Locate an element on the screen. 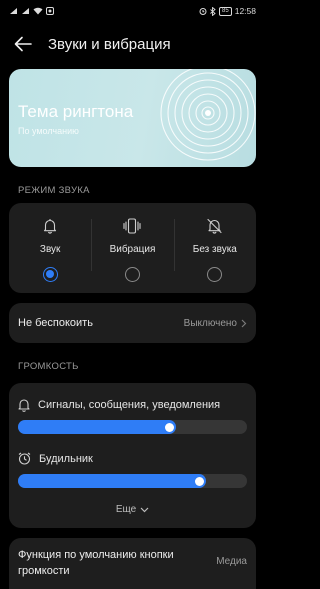 The image size is (320, 589). sound-mode-radio-sound is located at coordinates (50, 274).